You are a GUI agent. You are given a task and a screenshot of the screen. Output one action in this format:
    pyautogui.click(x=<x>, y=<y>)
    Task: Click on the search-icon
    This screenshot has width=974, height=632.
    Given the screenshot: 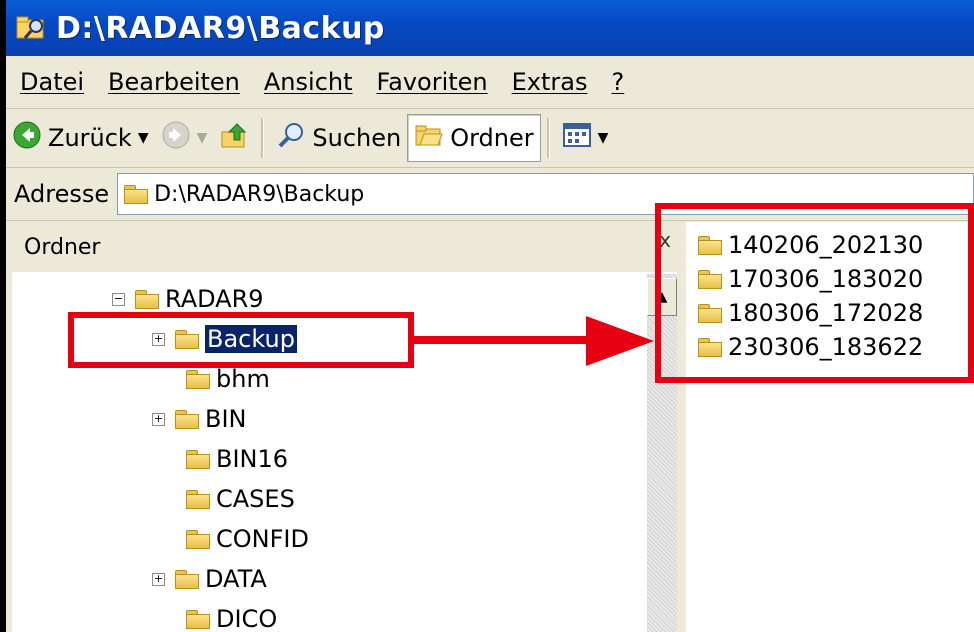 What is the action you would take?
    pyautogui.click(x=291, y=138)
    